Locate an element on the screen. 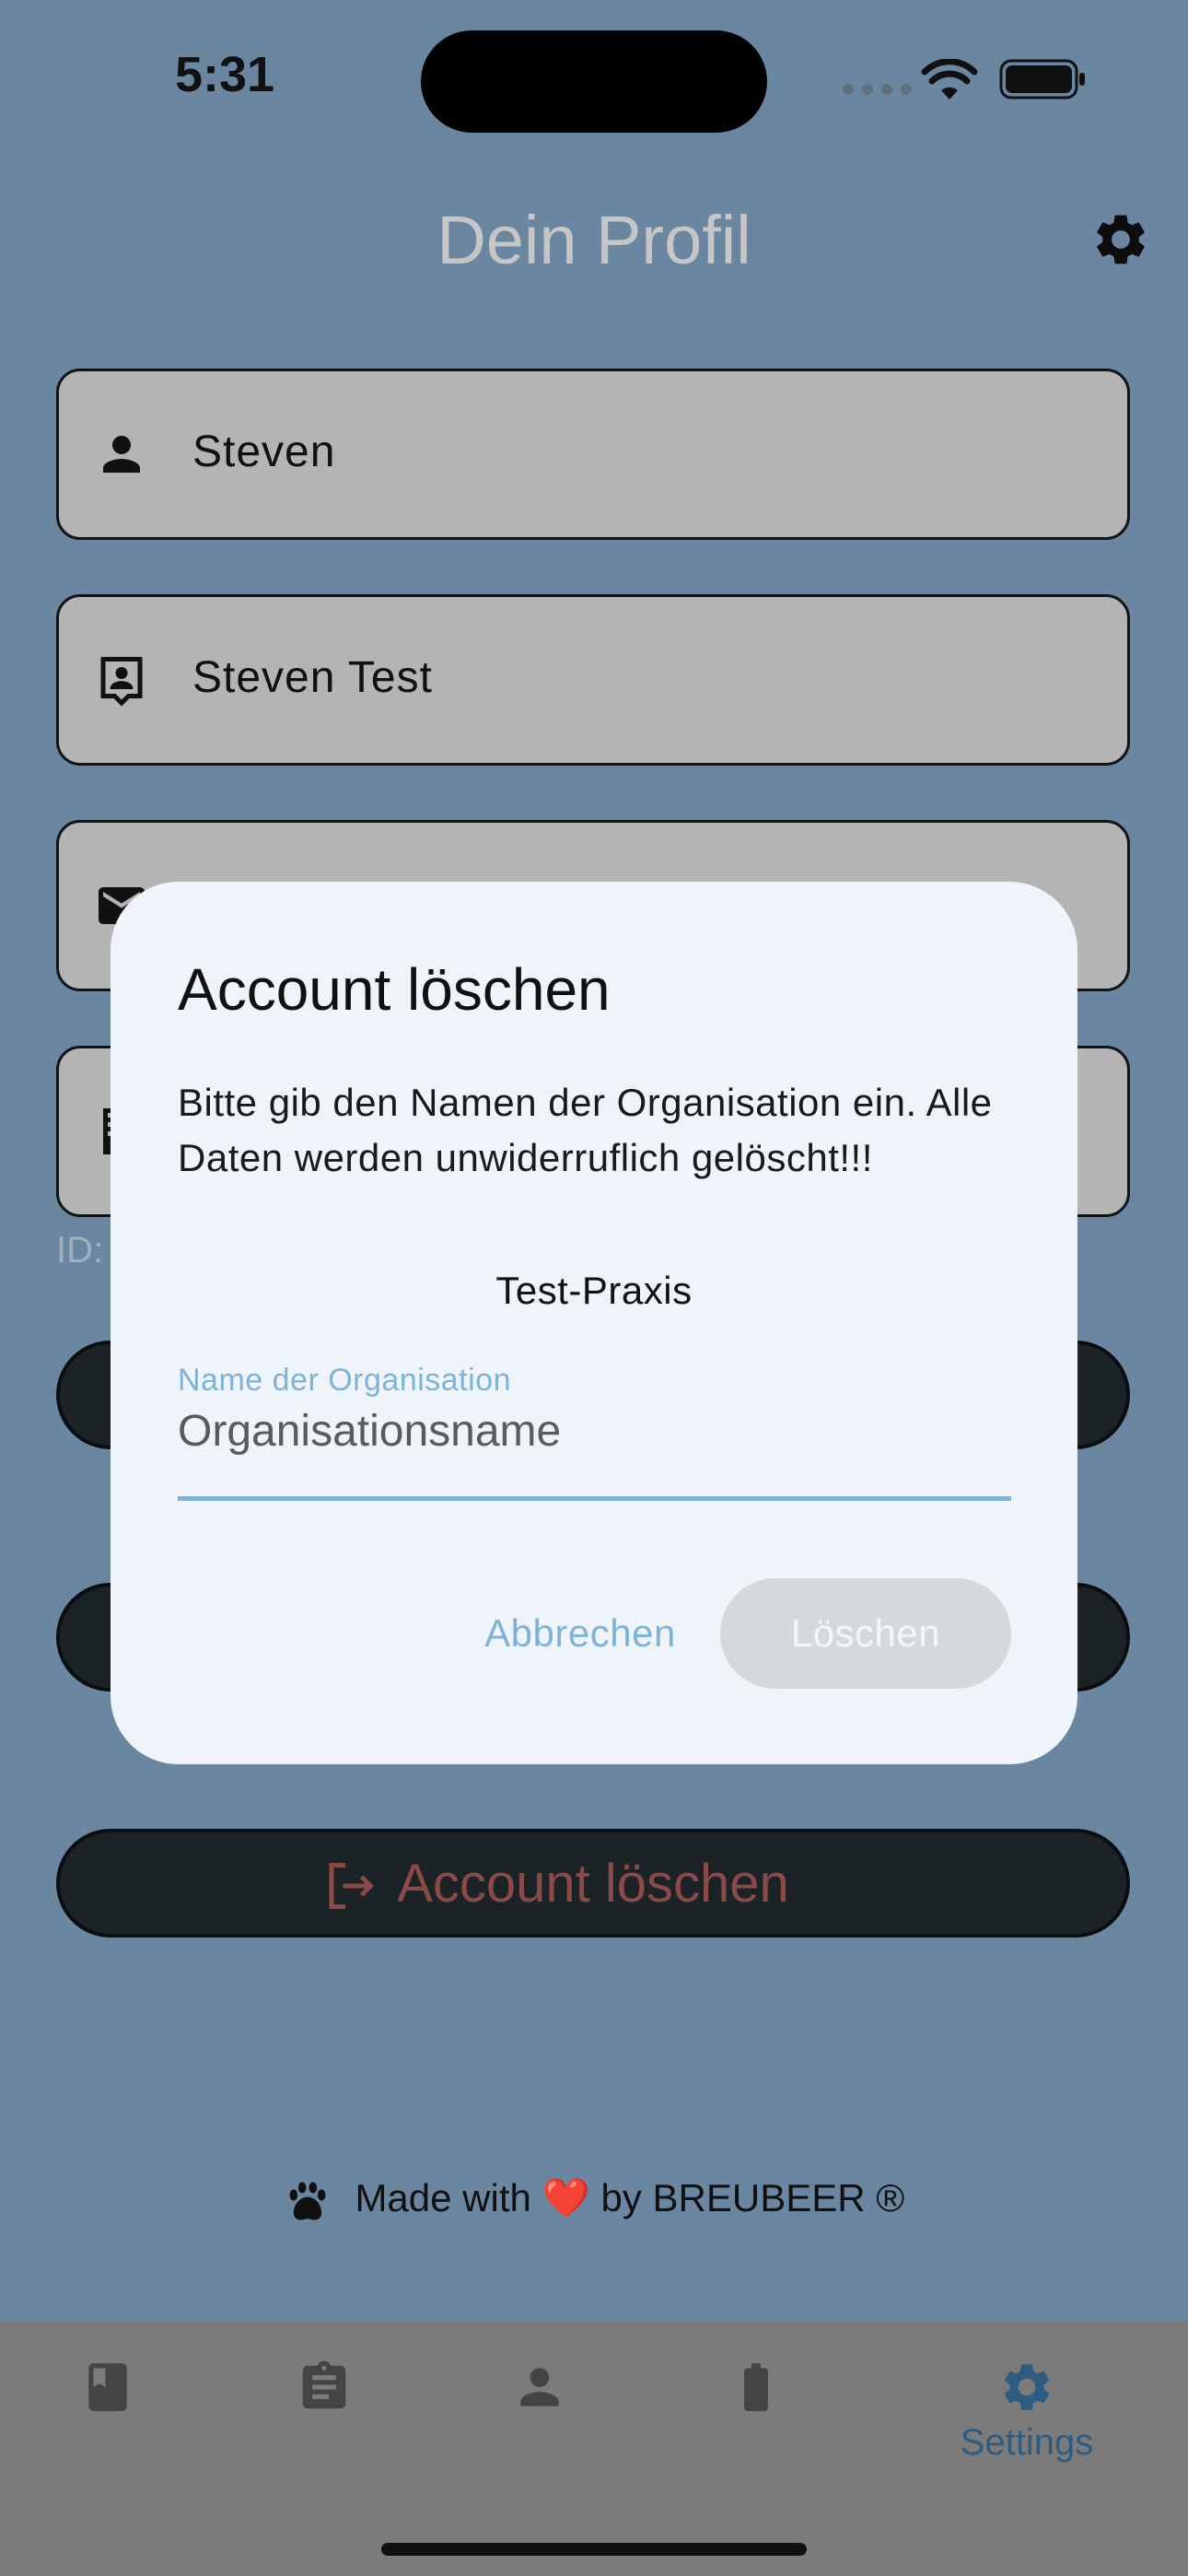  contact-badge-icon is located at coordinates (121, 682).